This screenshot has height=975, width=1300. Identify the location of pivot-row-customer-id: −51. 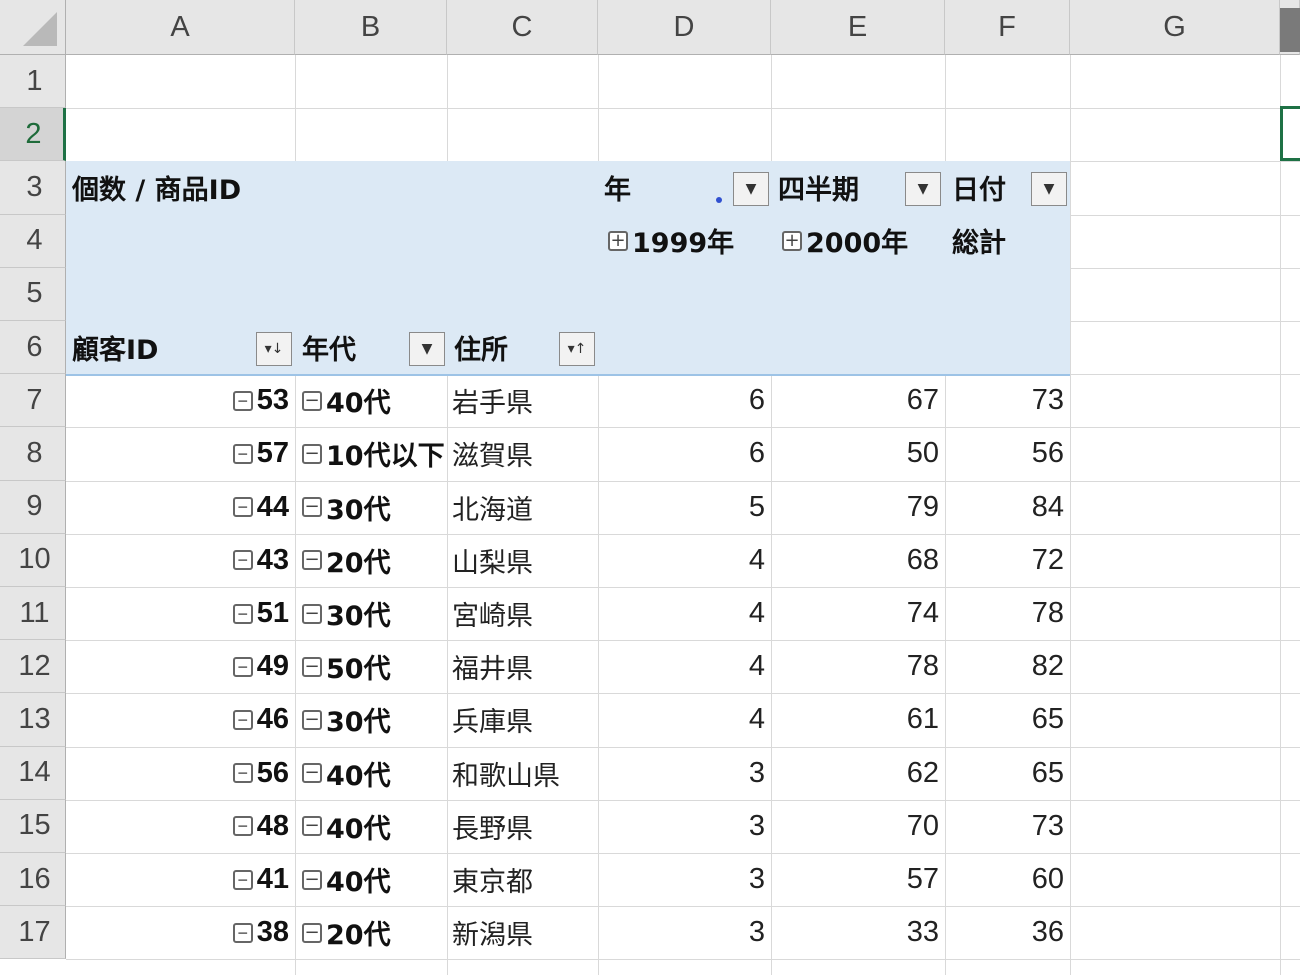
(180, 613).